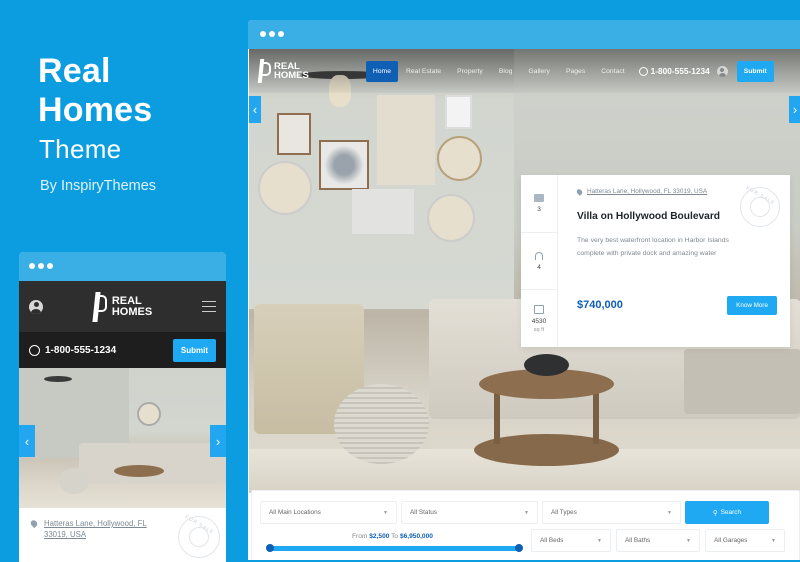 This screenshot has width=800, height=562. What do you see at coordinates (658, 540) in the screenshot?
I see `baths-select: All Baths ▼` at bounding box center [658, 540].